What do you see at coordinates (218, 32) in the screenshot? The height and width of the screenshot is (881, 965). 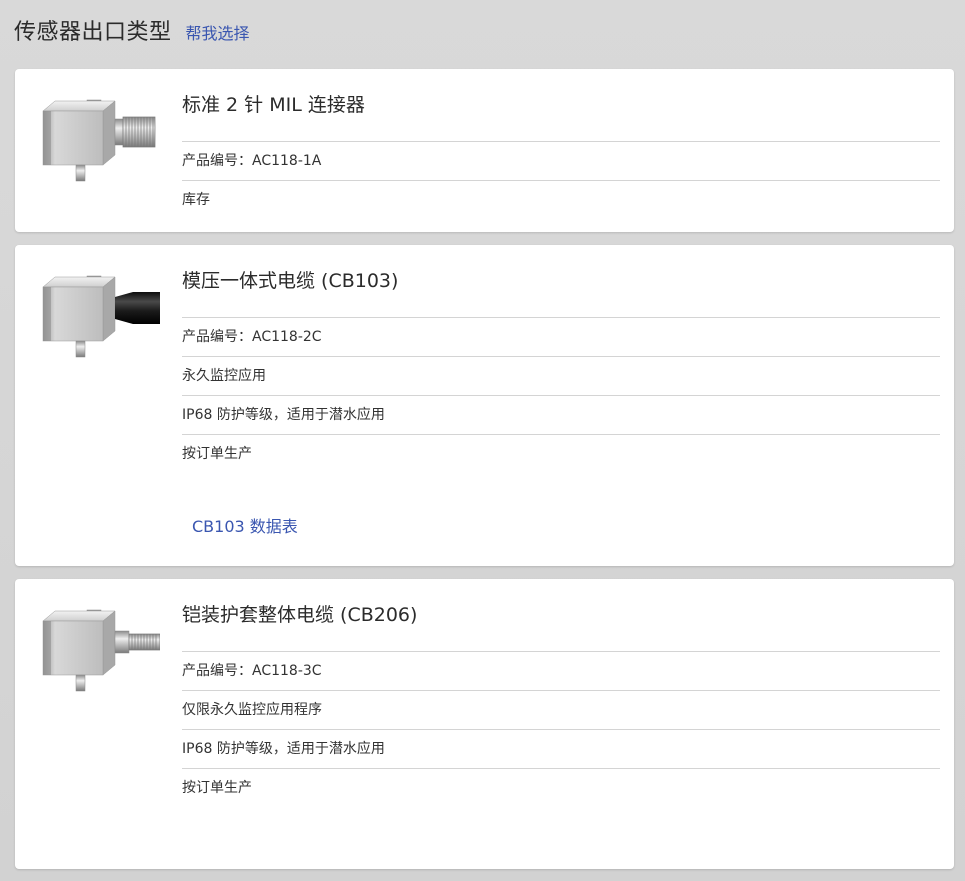 I see `help-me-choose-link: 帮我选择` at bounding box center [218, 32].